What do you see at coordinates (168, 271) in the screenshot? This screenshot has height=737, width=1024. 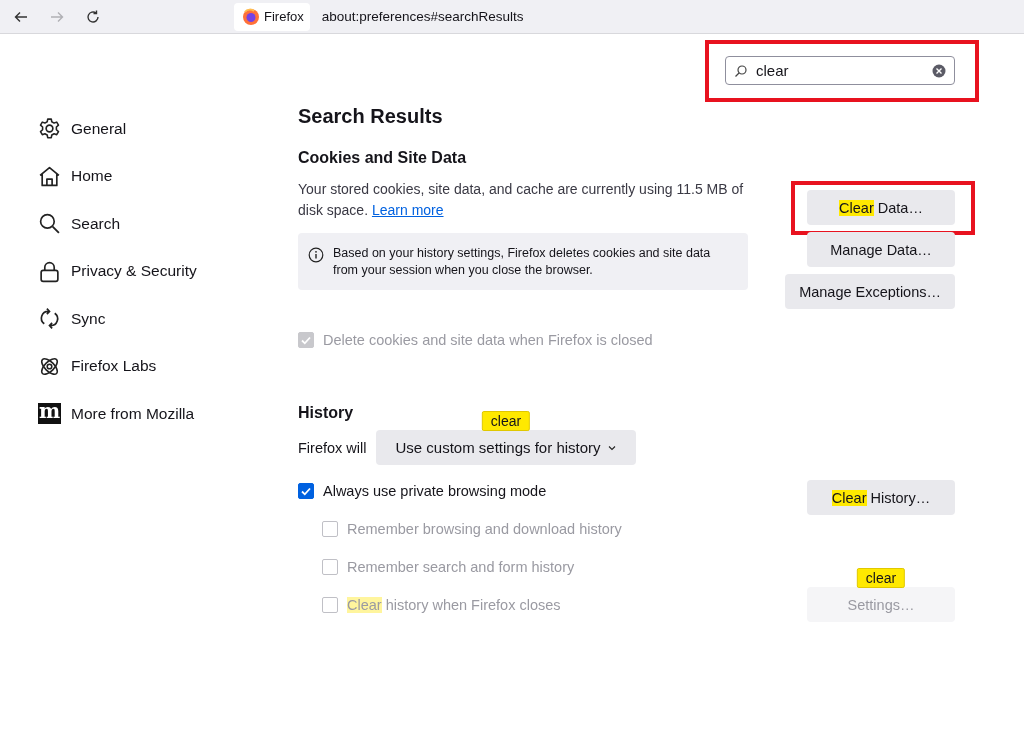 I see `sidebar-item: Privacy & Security` at bounding box center [168, 271].